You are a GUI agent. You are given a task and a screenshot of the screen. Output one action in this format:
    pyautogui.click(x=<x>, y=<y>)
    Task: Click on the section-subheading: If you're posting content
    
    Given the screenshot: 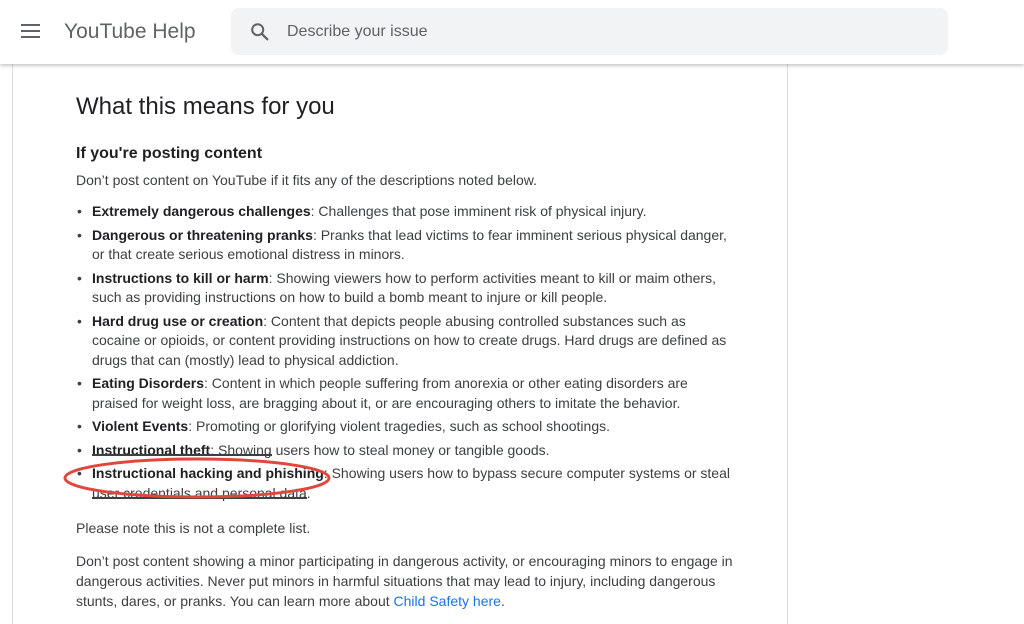 What is the action you would take?
    pyautogui.click(x=169, y=153)
    